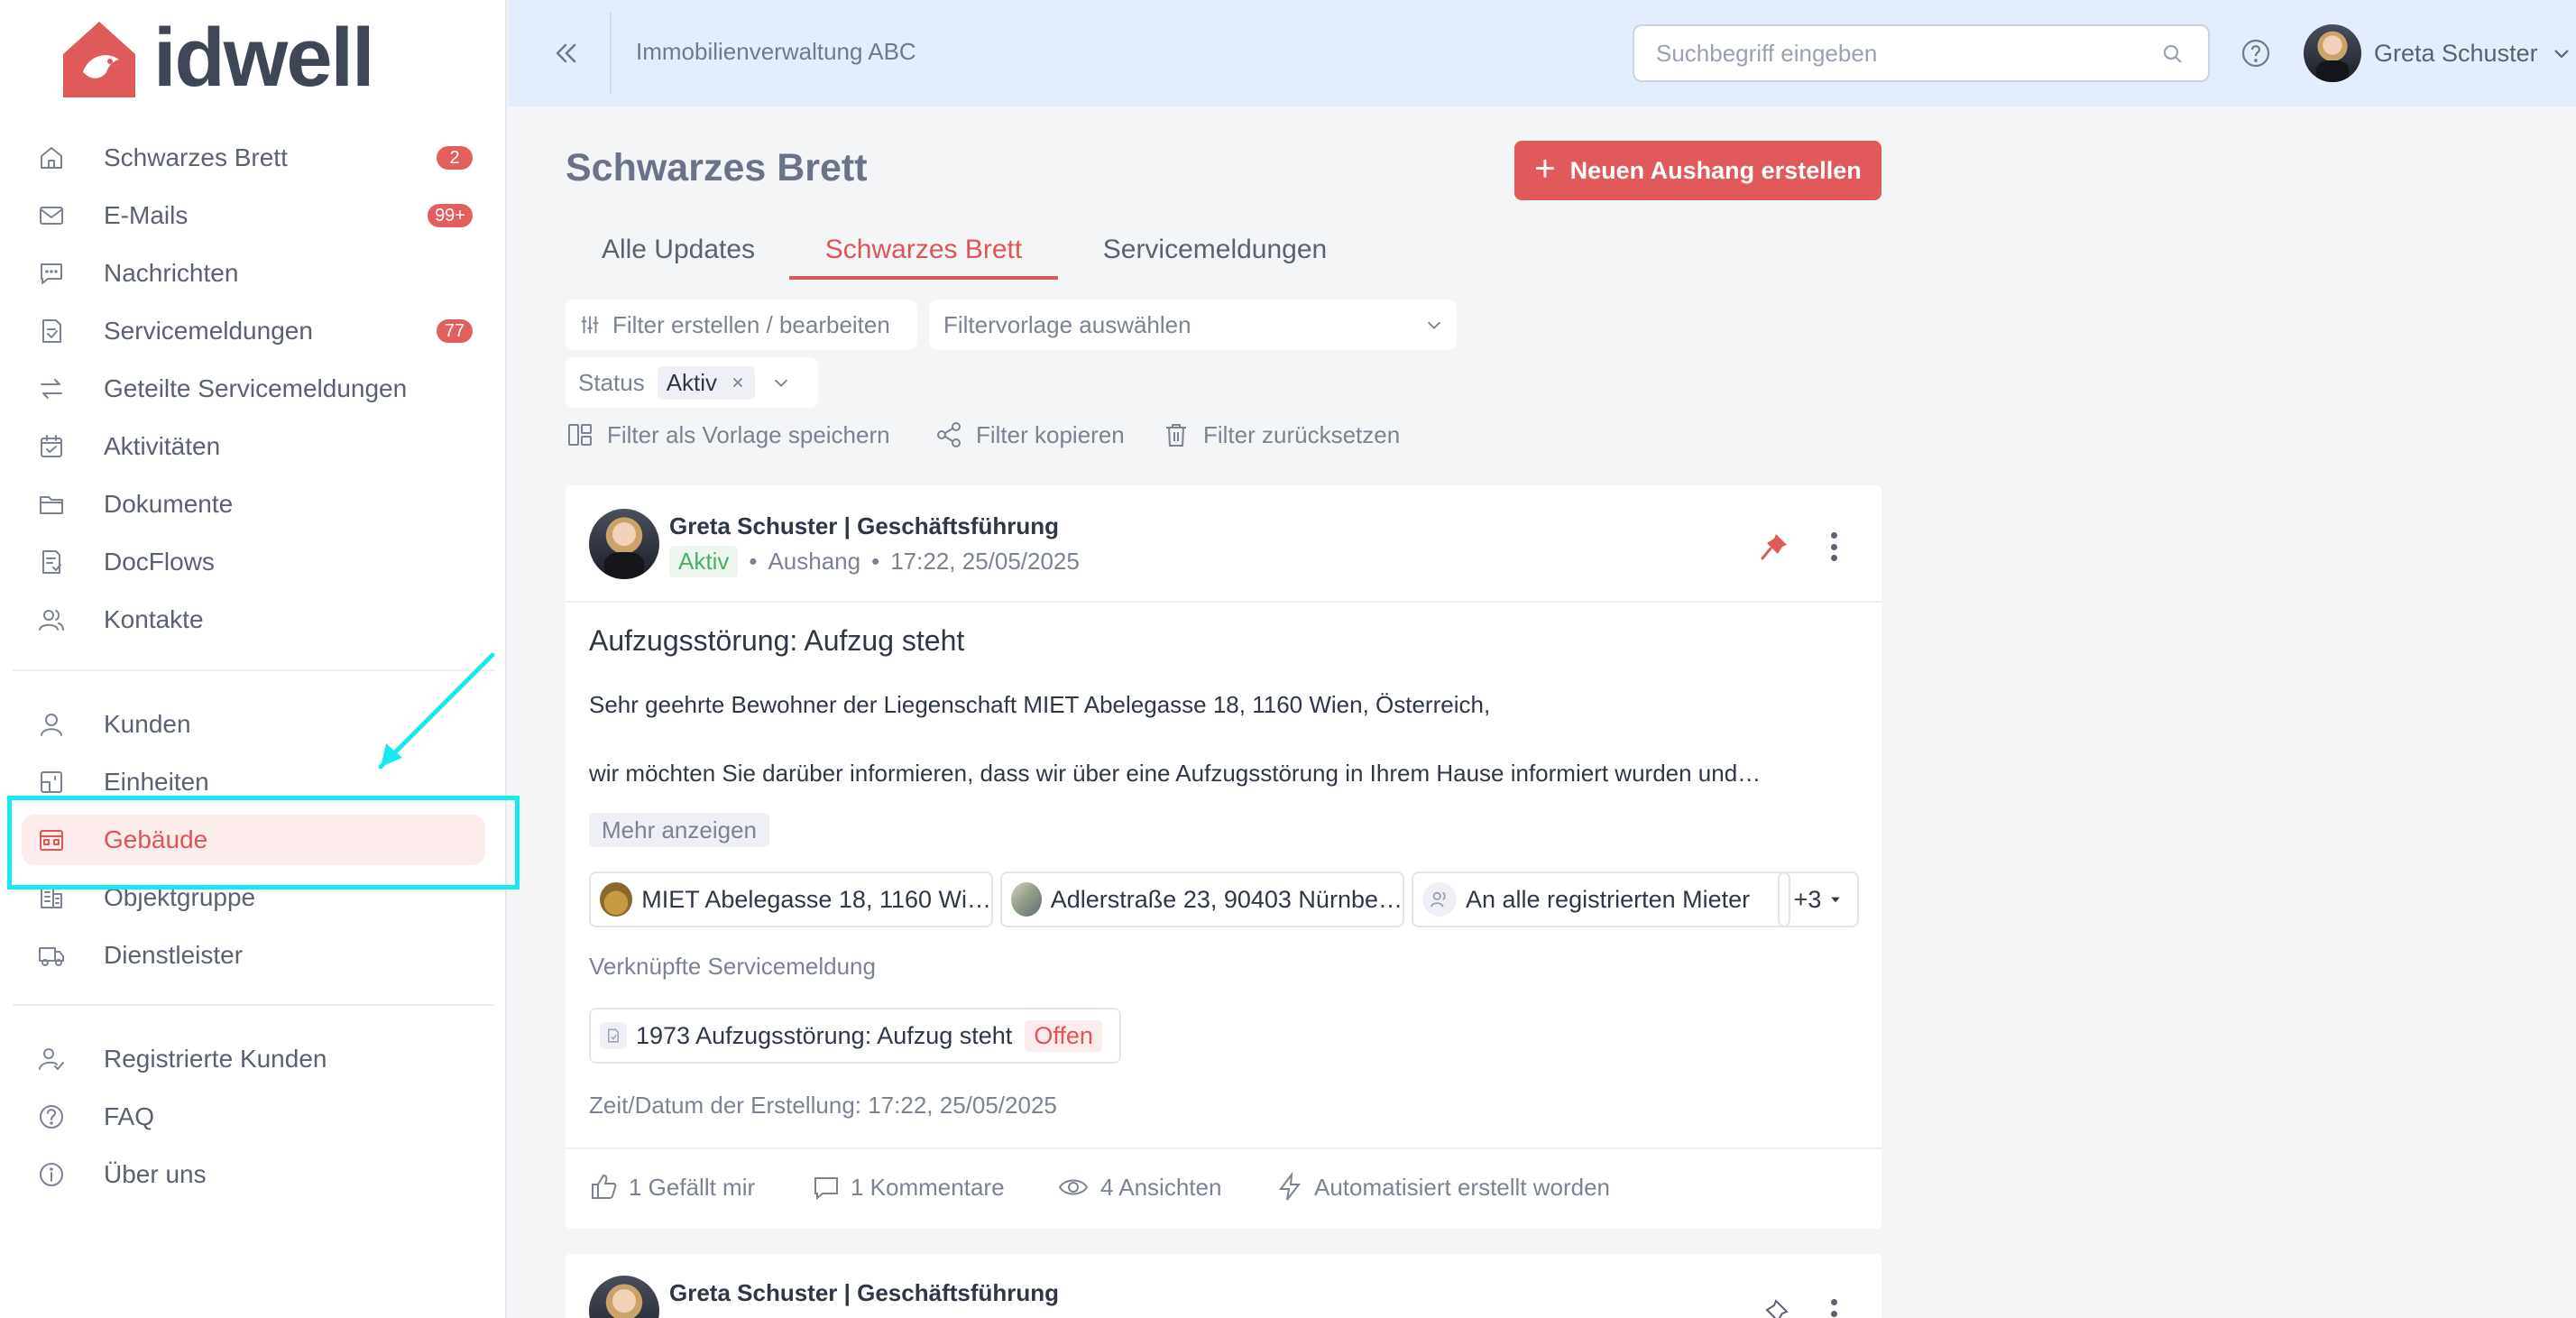  I want to click on top-header: Immobilienverwaltung ABC Greta Schuster, so click(1543, 53).